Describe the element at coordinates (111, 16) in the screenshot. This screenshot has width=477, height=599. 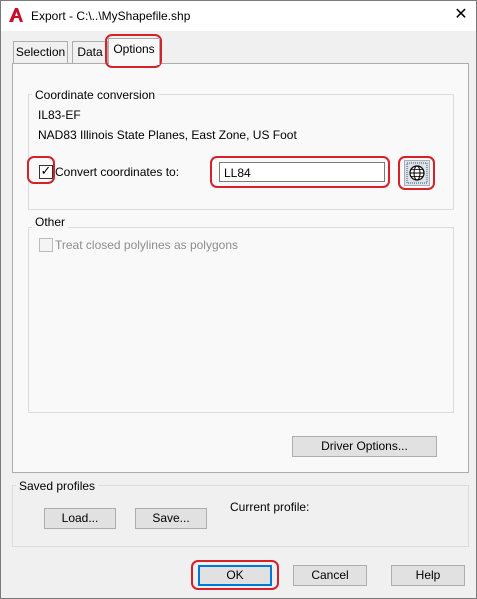
I see `window-title: Export - C:\..\MyShapefile.shp` at that location.